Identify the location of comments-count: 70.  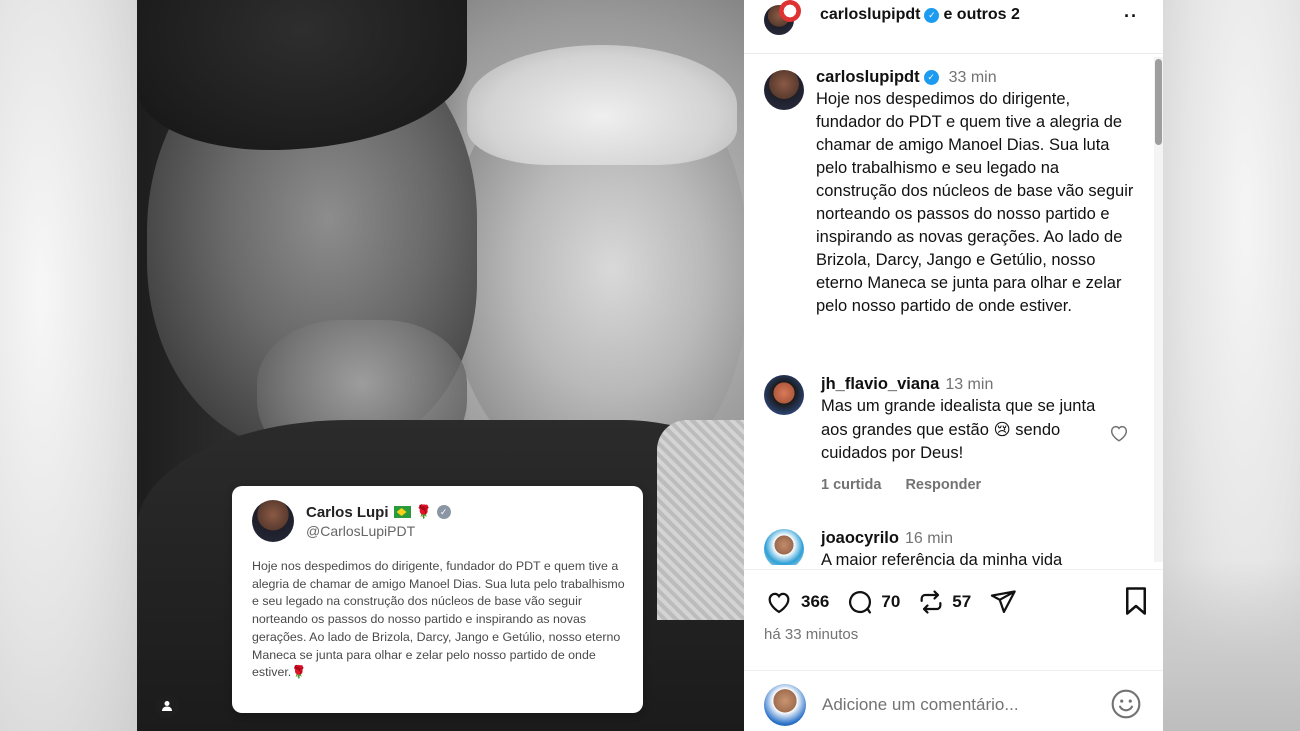
(890, 602).